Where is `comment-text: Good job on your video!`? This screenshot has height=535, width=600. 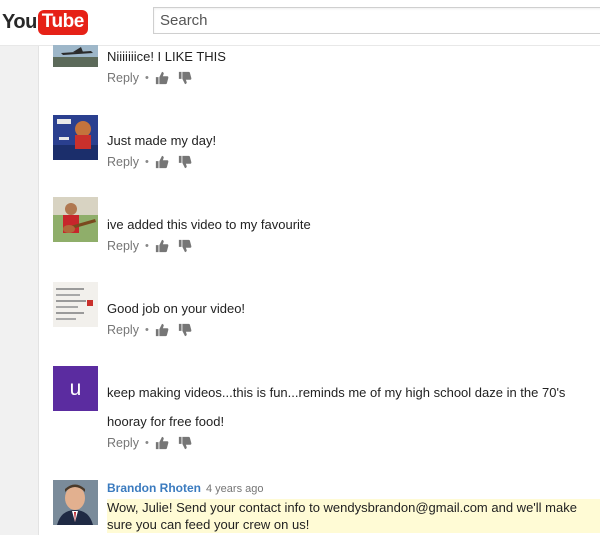 comment-text: Good job on your video! is located at coordinates (176, 308).